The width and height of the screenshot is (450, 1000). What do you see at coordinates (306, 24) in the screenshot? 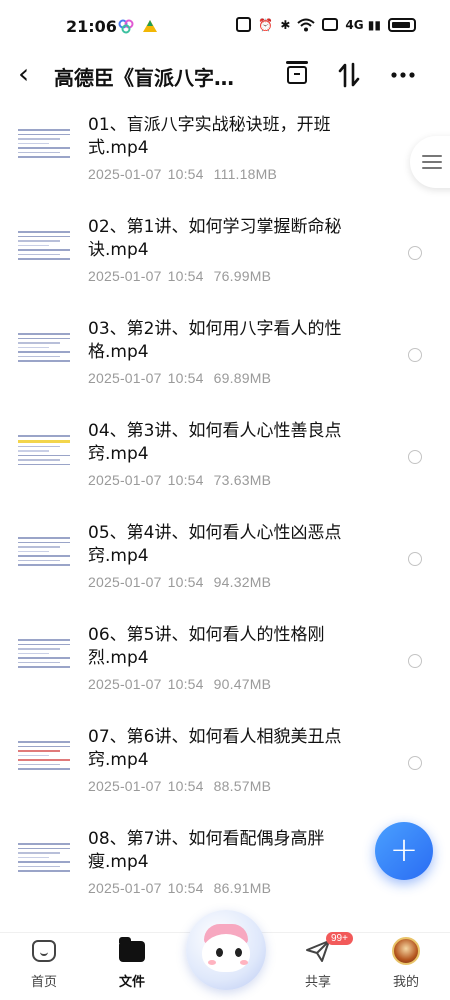
I see `wifi-icon` at bounding box center [306, 24].